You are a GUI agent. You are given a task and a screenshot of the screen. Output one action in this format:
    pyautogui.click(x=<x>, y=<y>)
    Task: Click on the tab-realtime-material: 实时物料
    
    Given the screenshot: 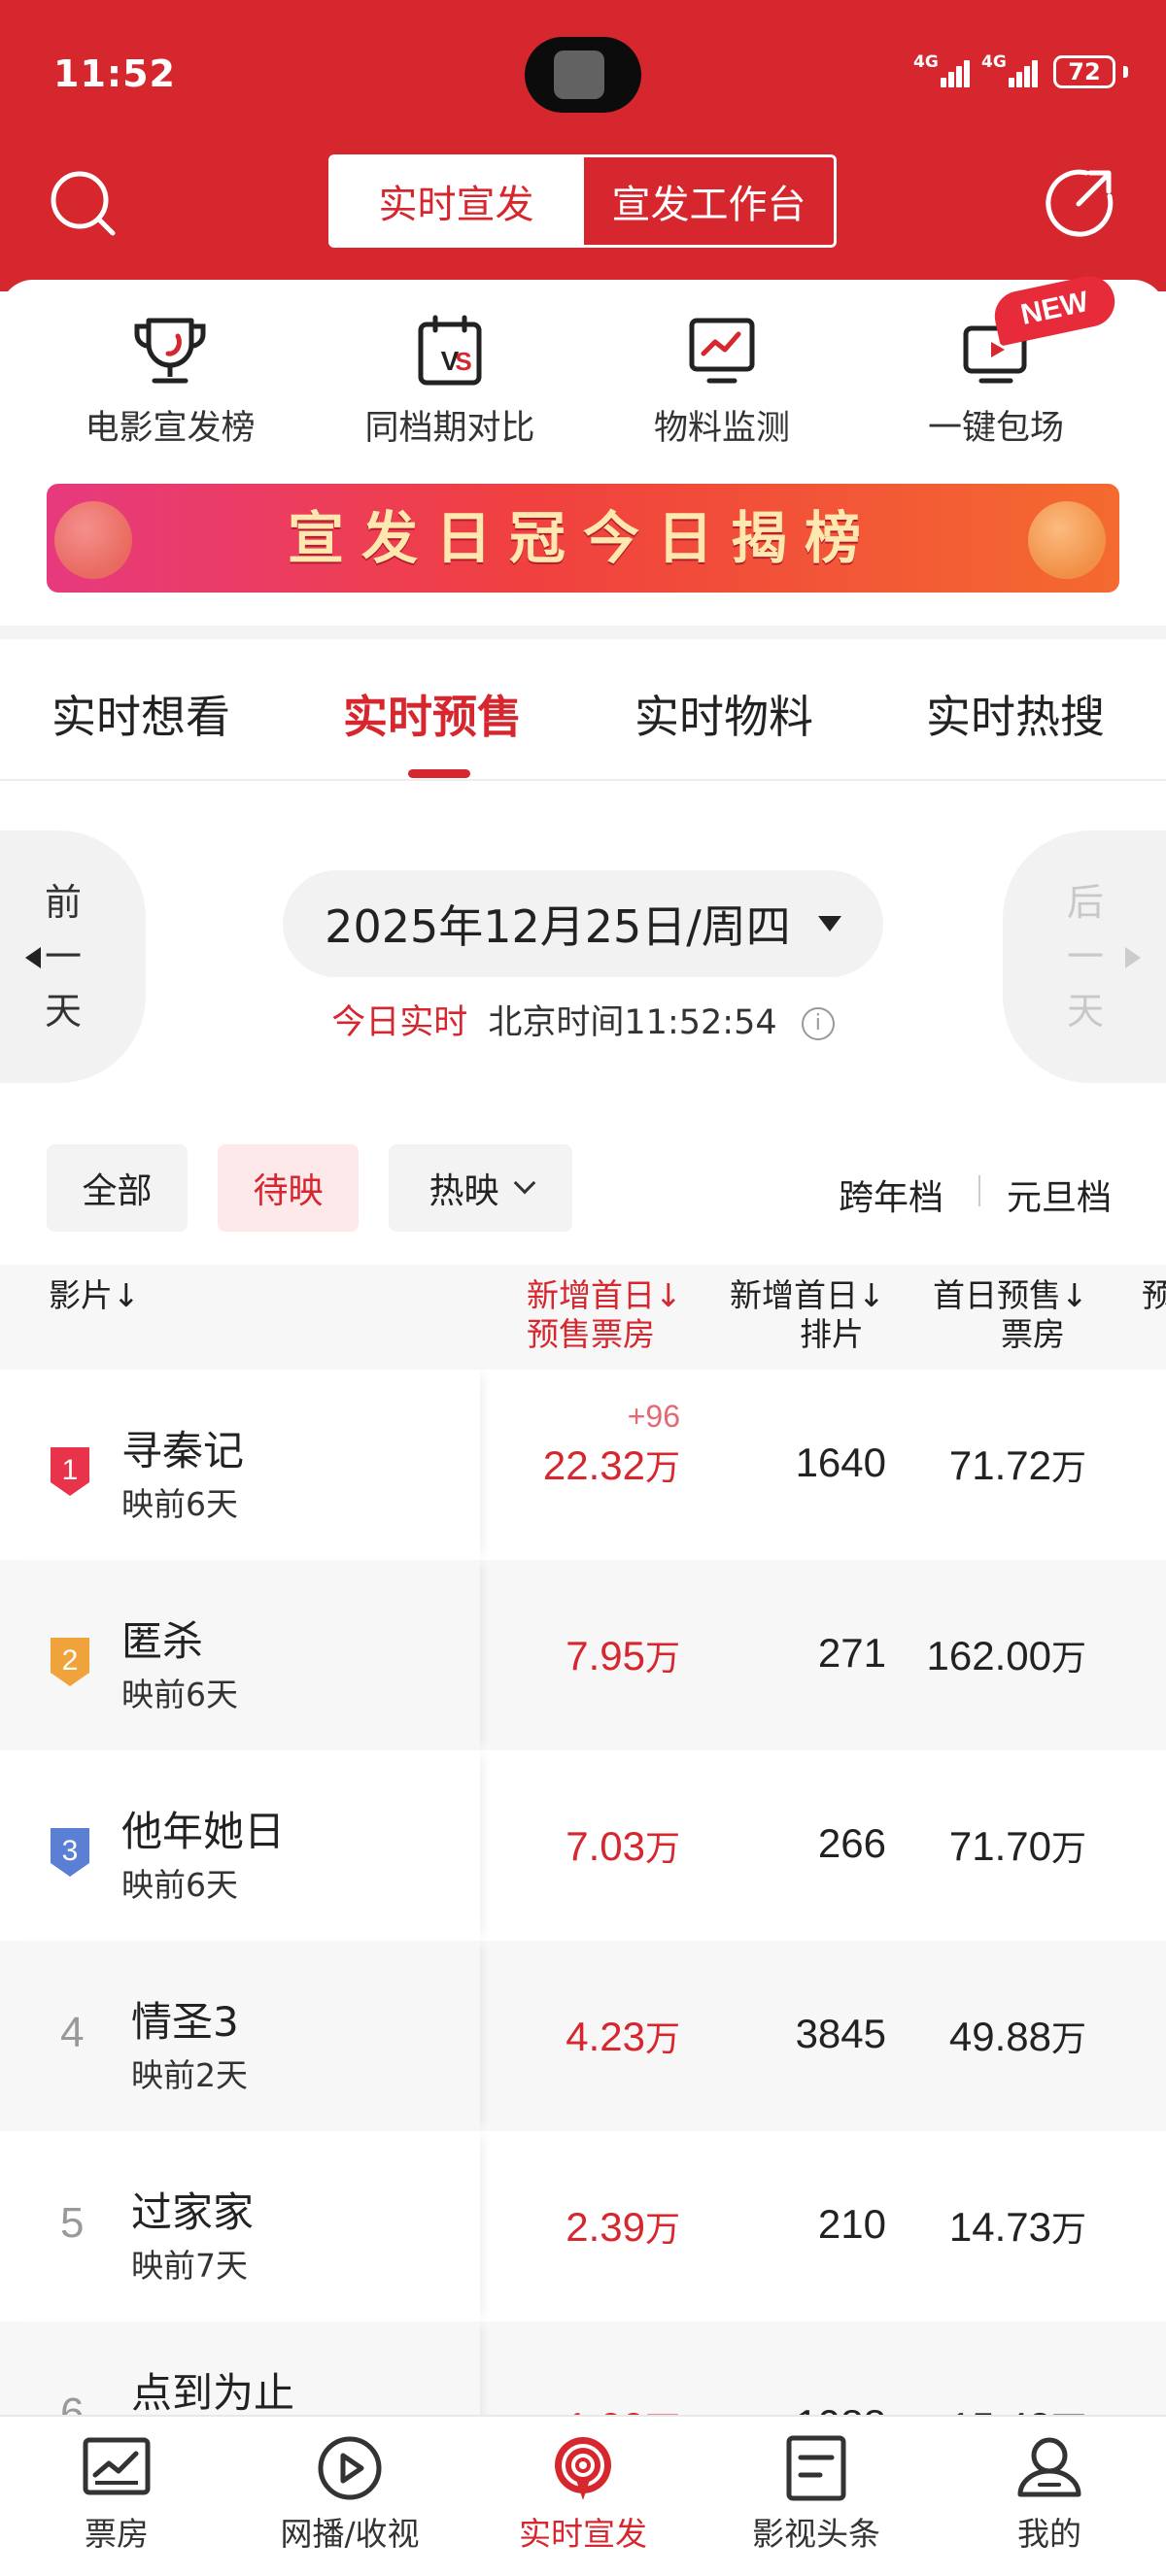 What is the action you would take?
    pyautogui.click(x=723, y=714)
    